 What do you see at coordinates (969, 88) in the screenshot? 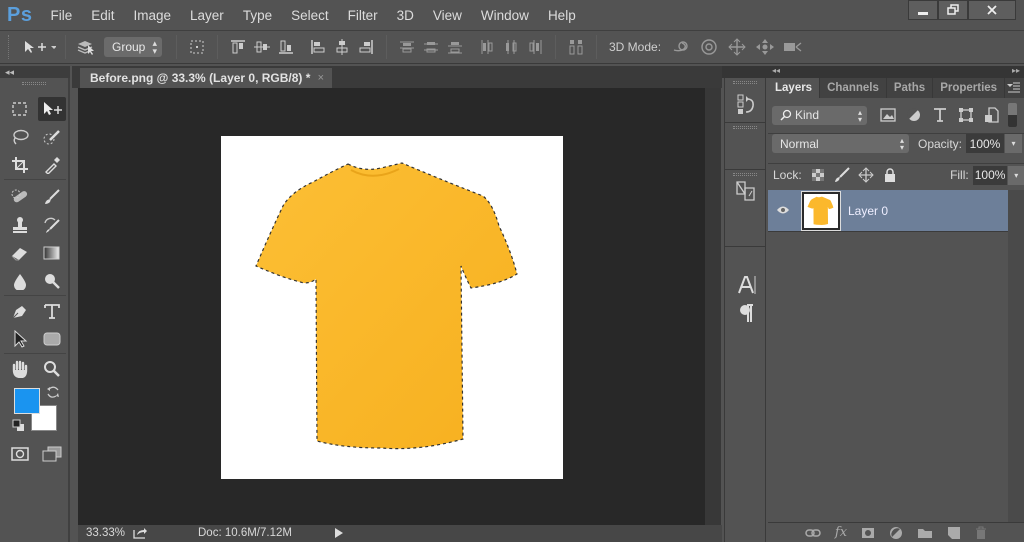
I see `tab-properties: Properties` at bounding box center [969, 88].